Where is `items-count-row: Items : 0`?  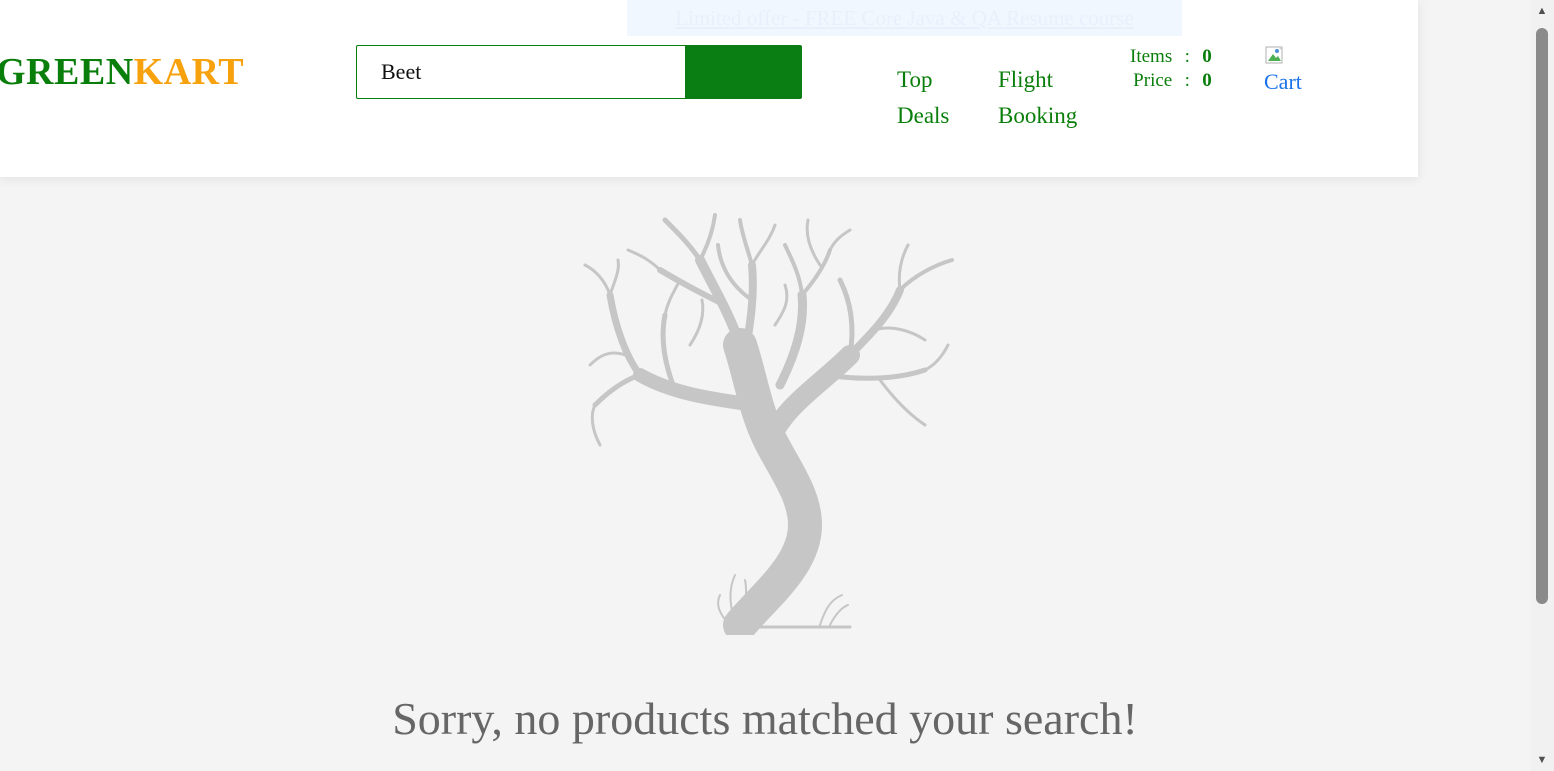
items-count-row: Items : 0 is located at coordinates (1173, 57).